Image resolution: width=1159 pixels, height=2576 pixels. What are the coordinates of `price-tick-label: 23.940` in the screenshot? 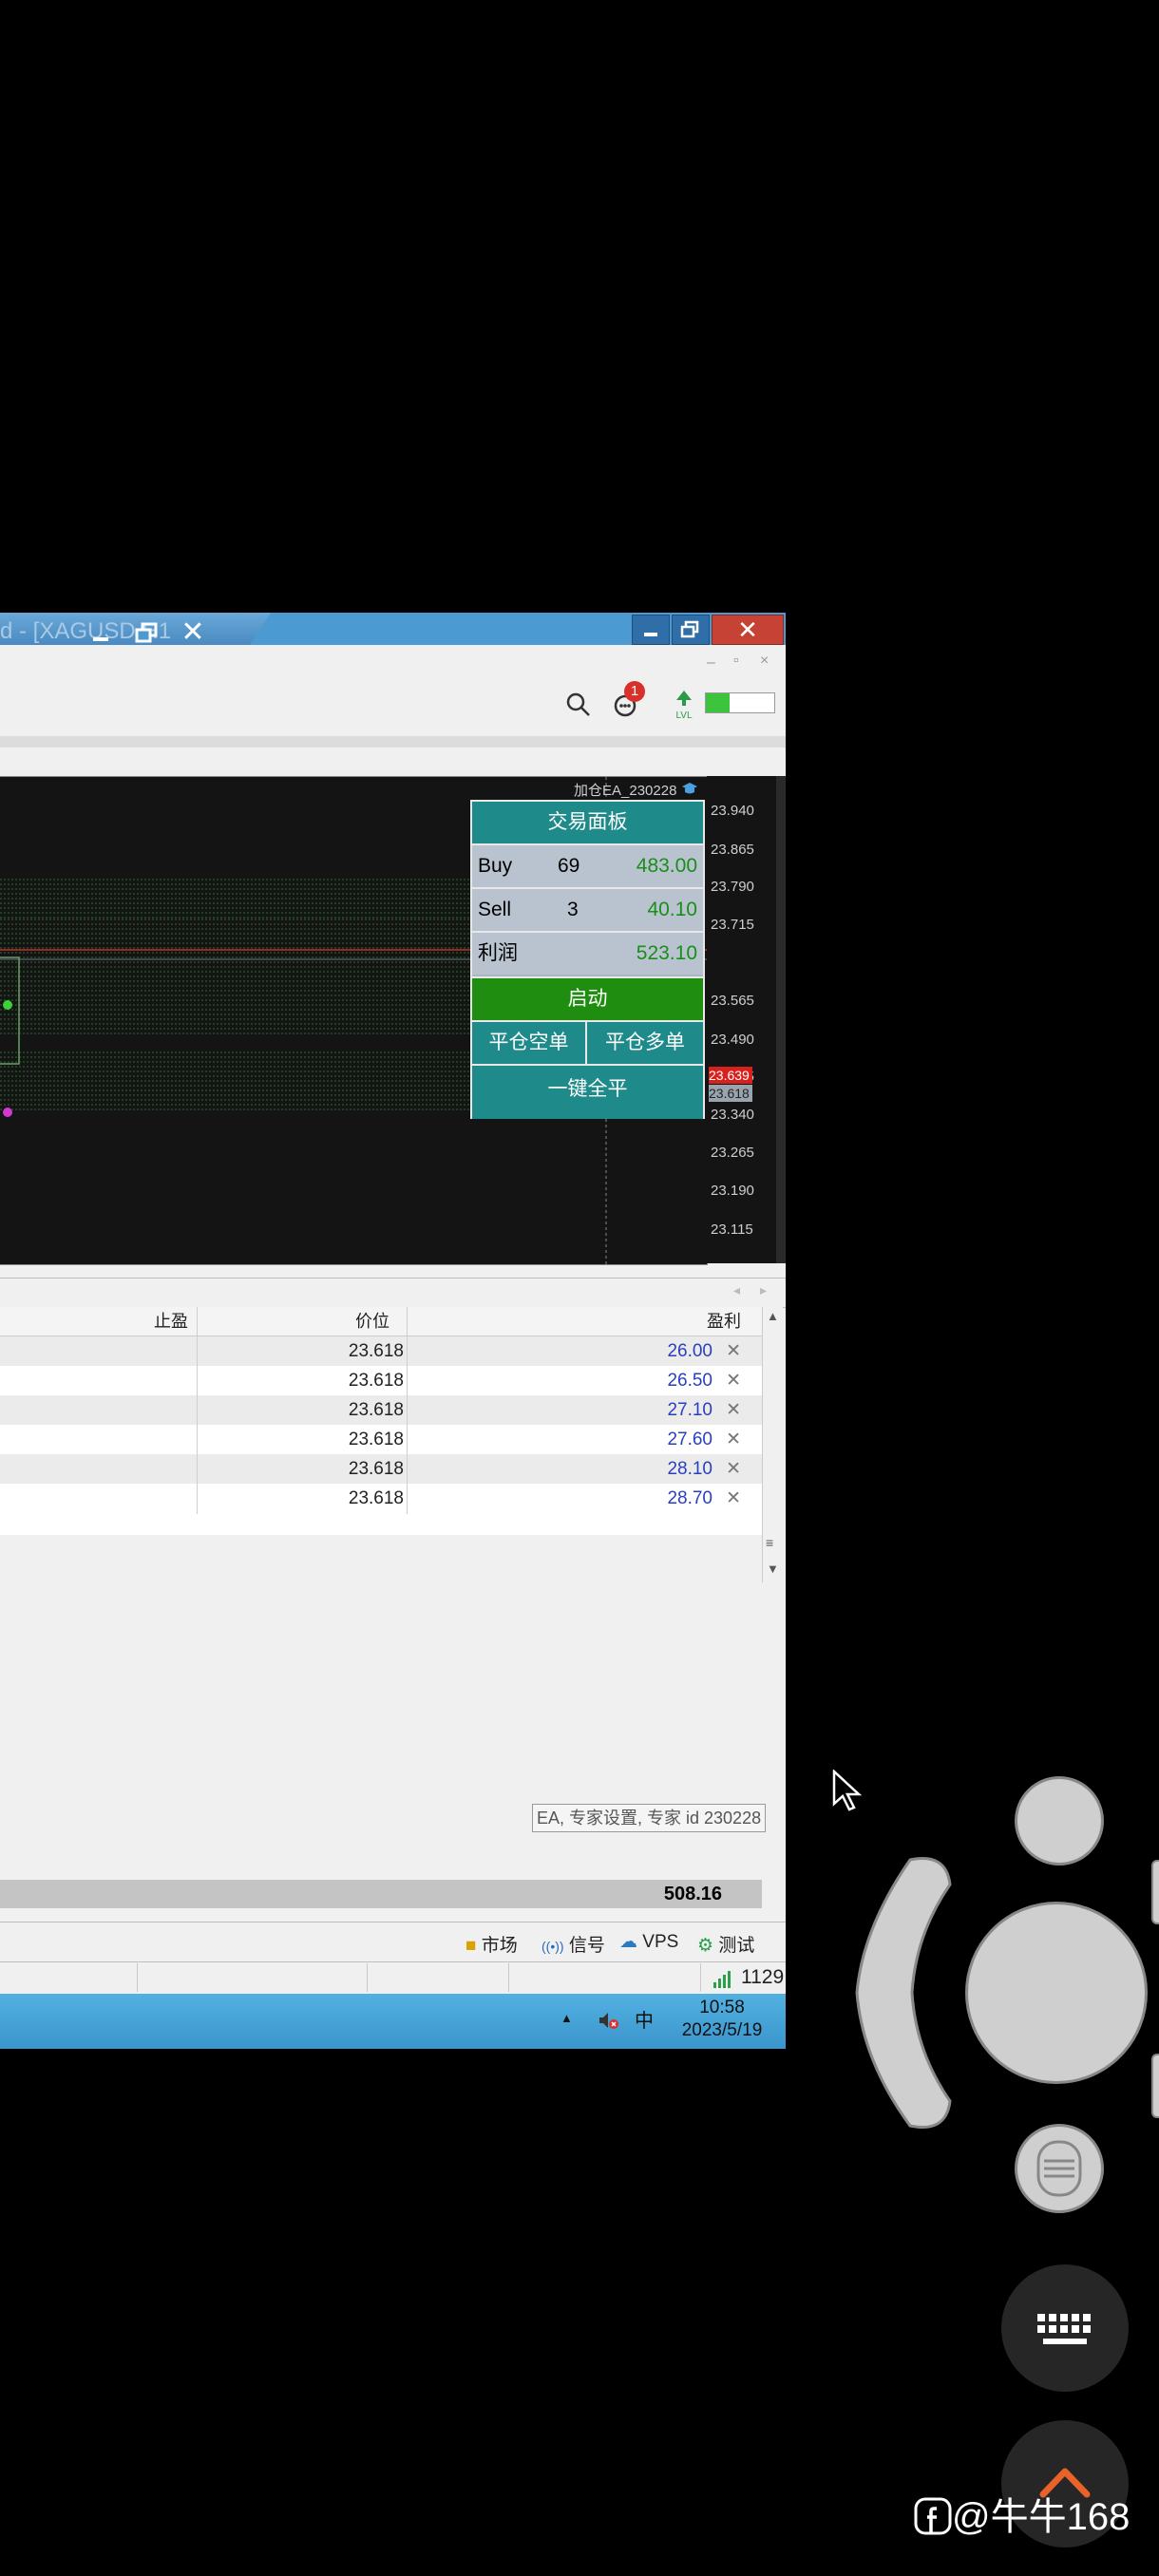 It's located at (732, 811).